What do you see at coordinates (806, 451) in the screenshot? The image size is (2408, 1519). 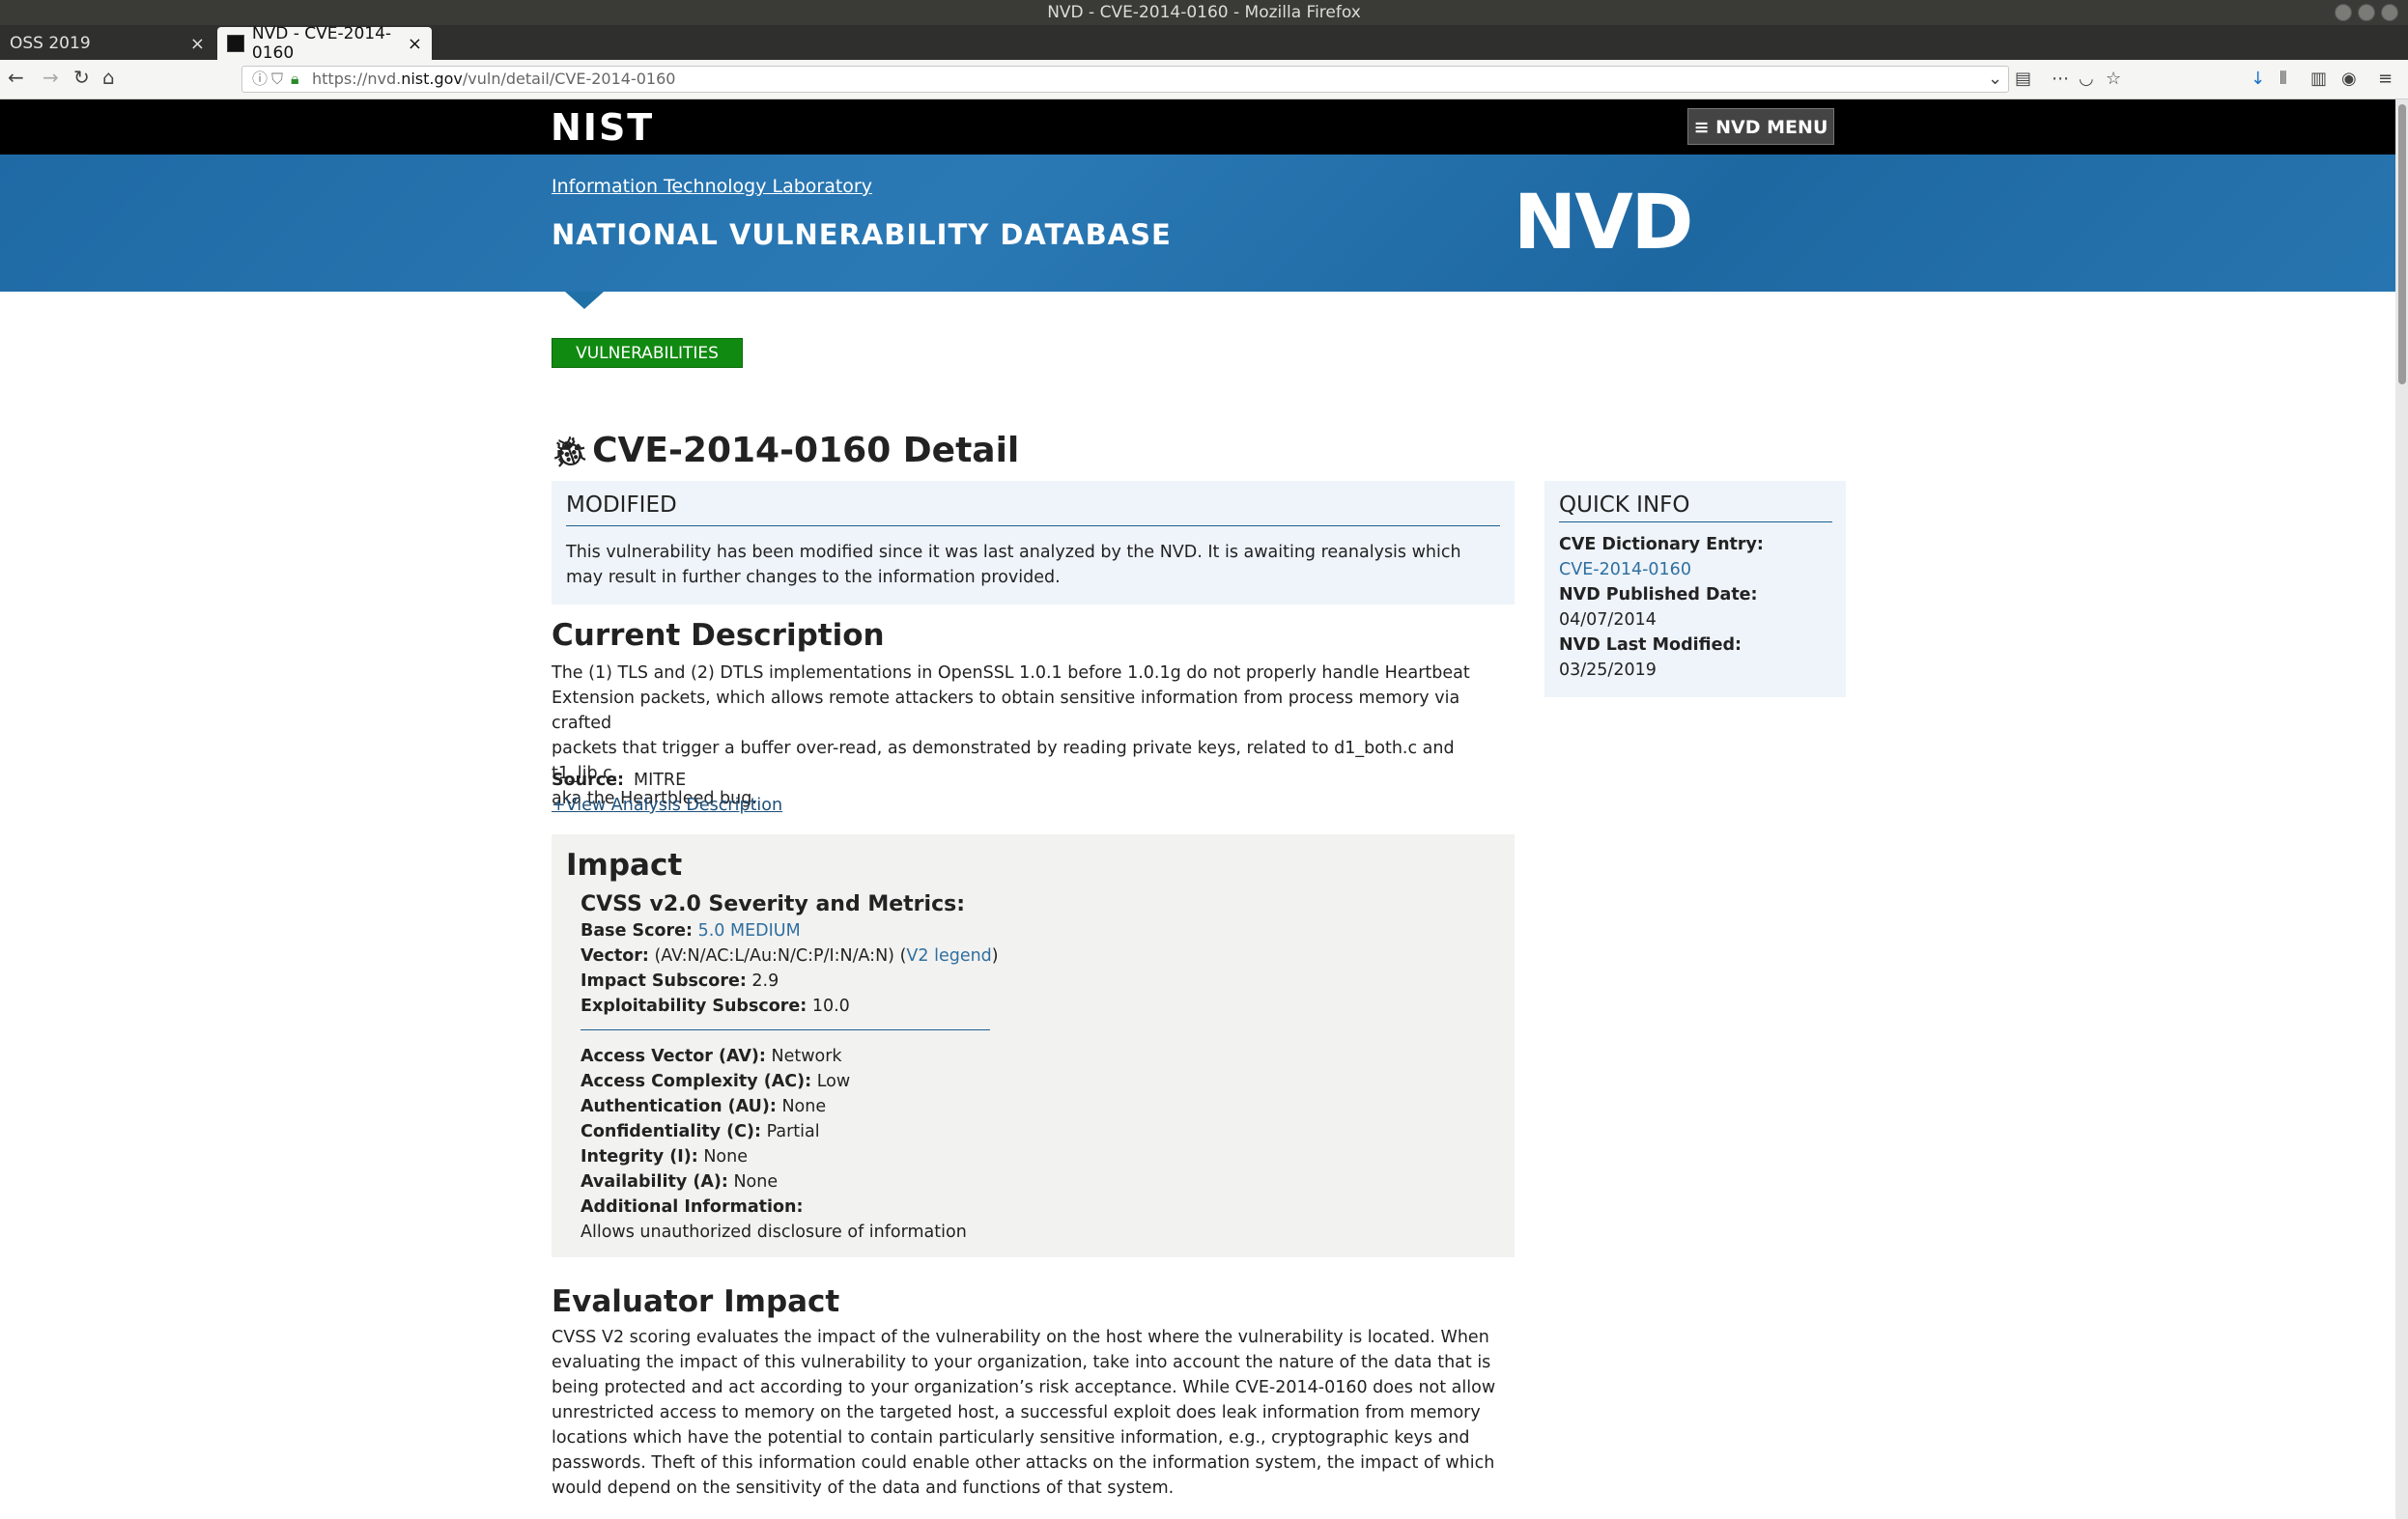 I see `cve-detail-title: CVE-2014-0160 Detail` at bounding box center [806, 451].